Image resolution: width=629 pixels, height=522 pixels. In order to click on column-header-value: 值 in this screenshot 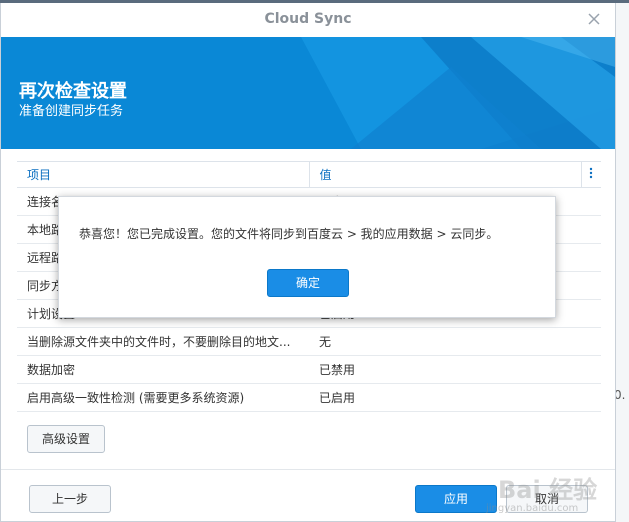, I will do `click(445, 174)`.